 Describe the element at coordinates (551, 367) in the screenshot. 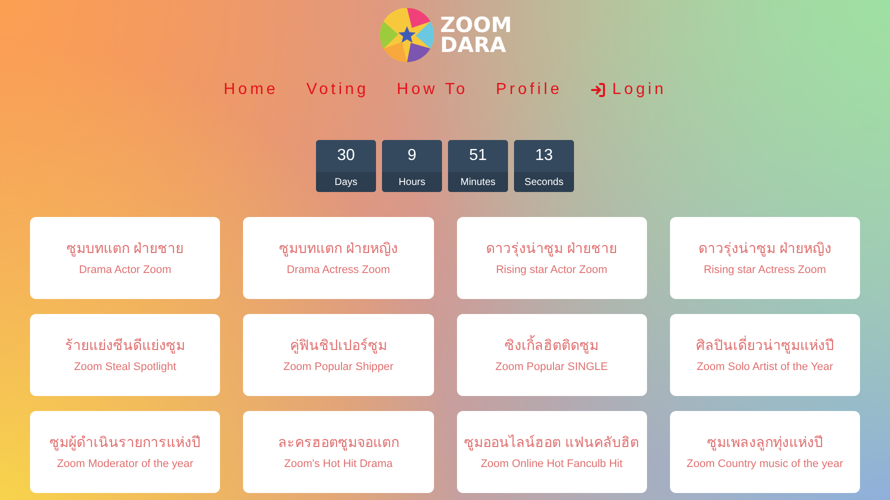

I see `category-subtitle: Zoom Popular SINGLE` at that location.